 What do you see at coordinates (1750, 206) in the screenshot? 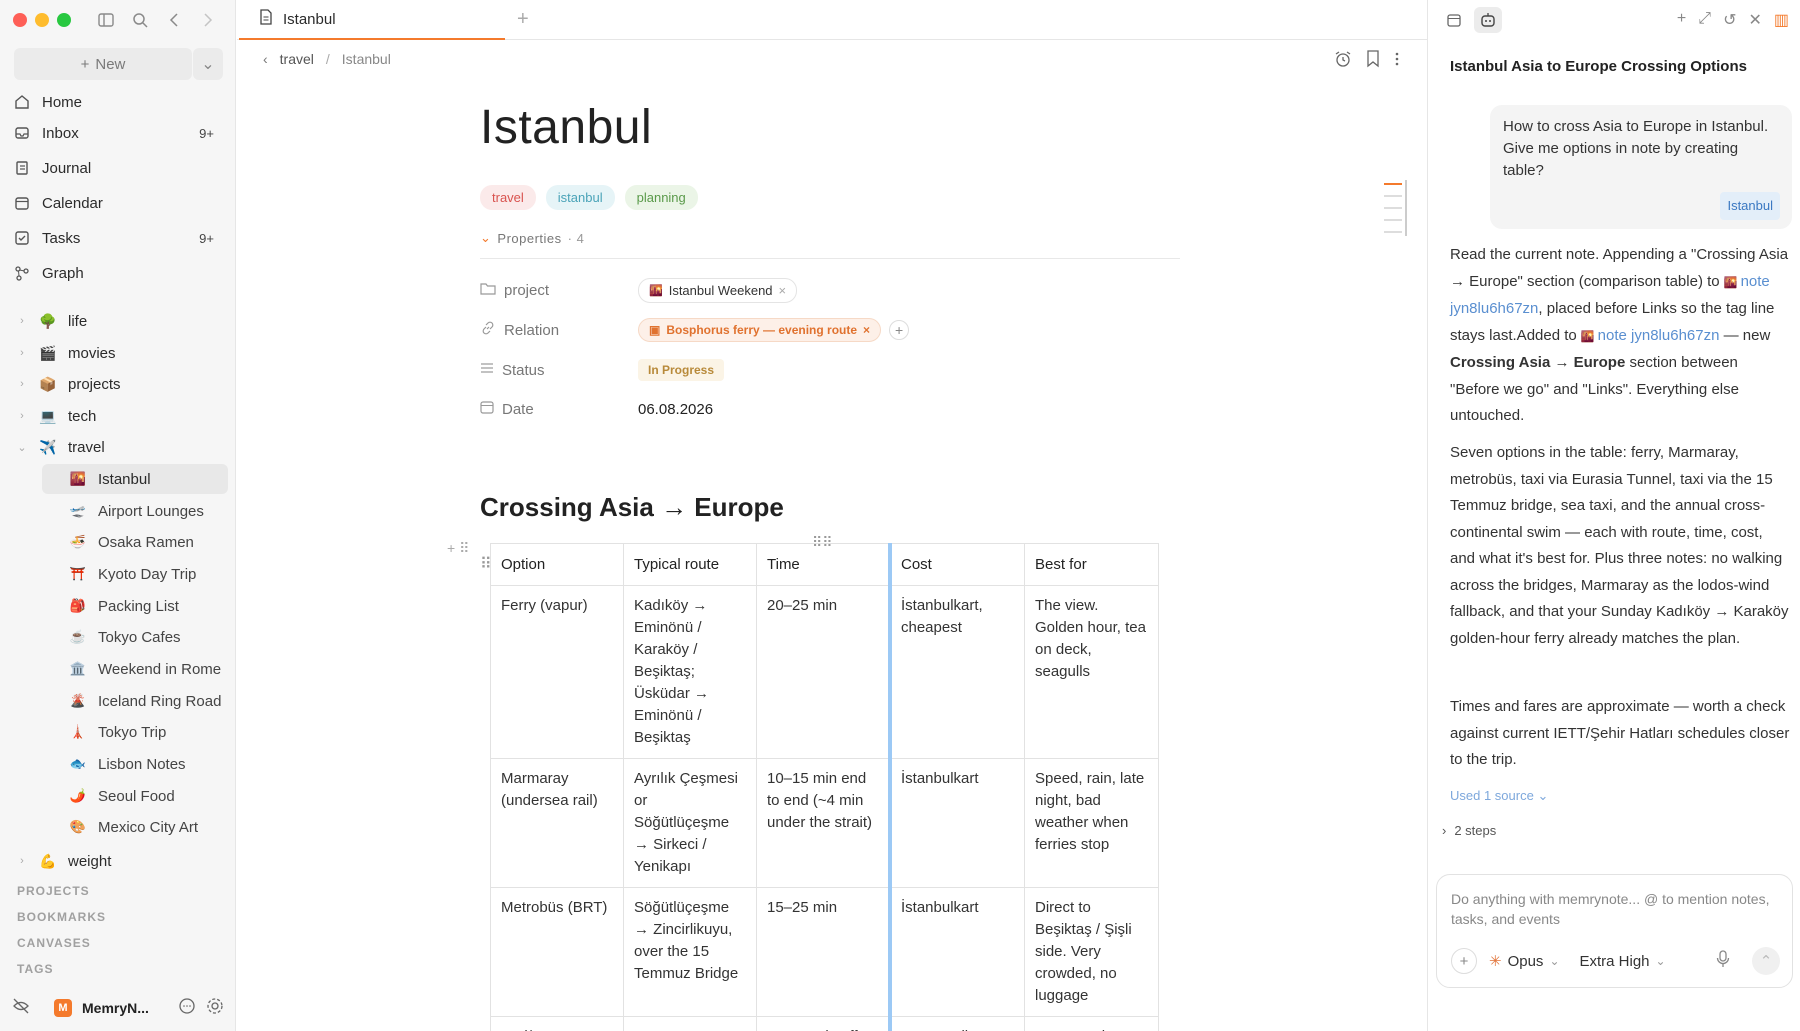
I see `note-mention-badge: Istanbul` at bounding box center [1750, 206].